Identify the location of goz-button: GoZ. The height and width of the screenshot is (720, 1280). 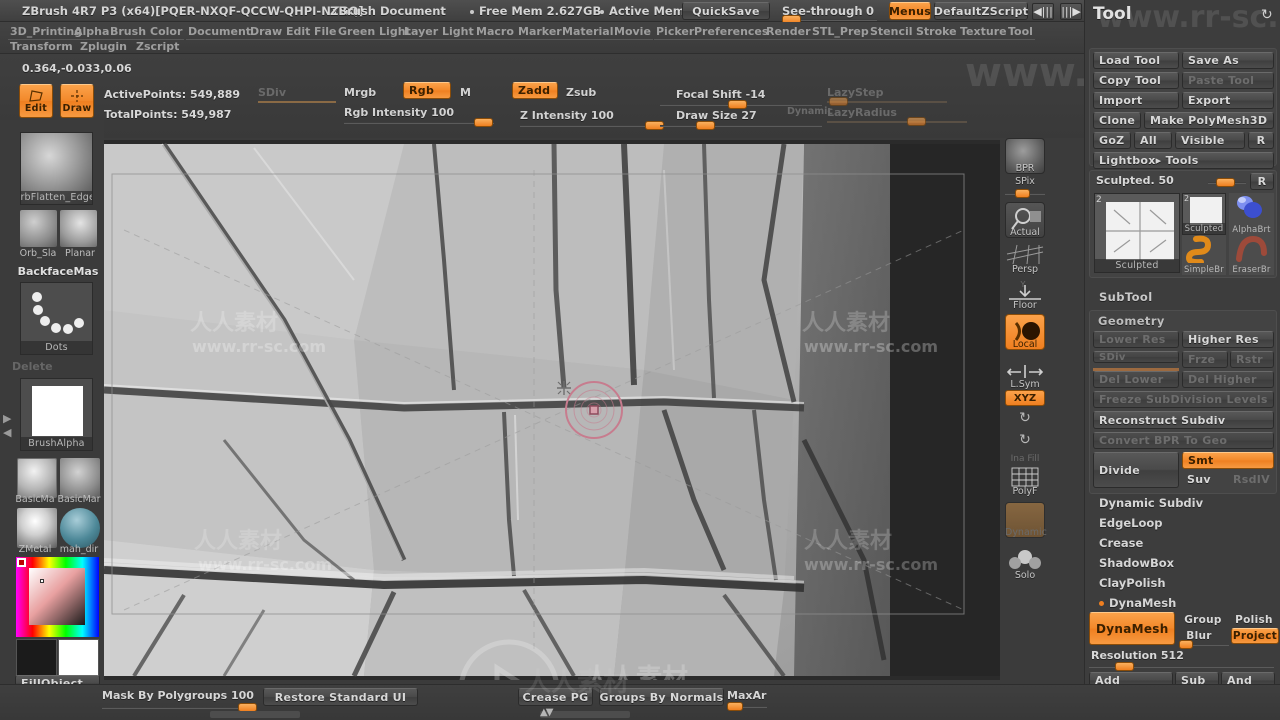
(1112, 140).